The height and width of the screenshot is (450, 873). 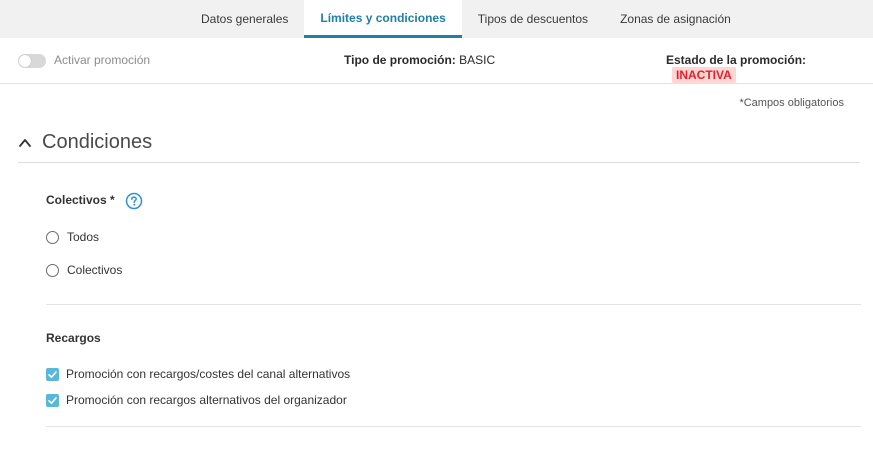 I want to click on promotion-type-label: Tipo de promoción:, so click(x=400, y=60).